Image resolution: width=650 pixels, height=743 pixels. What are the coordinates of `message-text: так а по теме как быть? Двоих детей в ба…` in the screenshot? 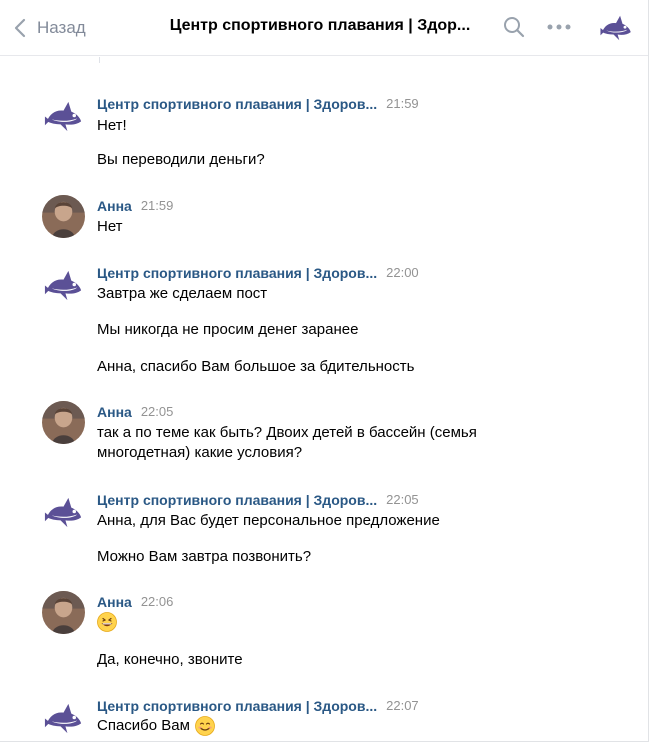 It's located at (287, 442).